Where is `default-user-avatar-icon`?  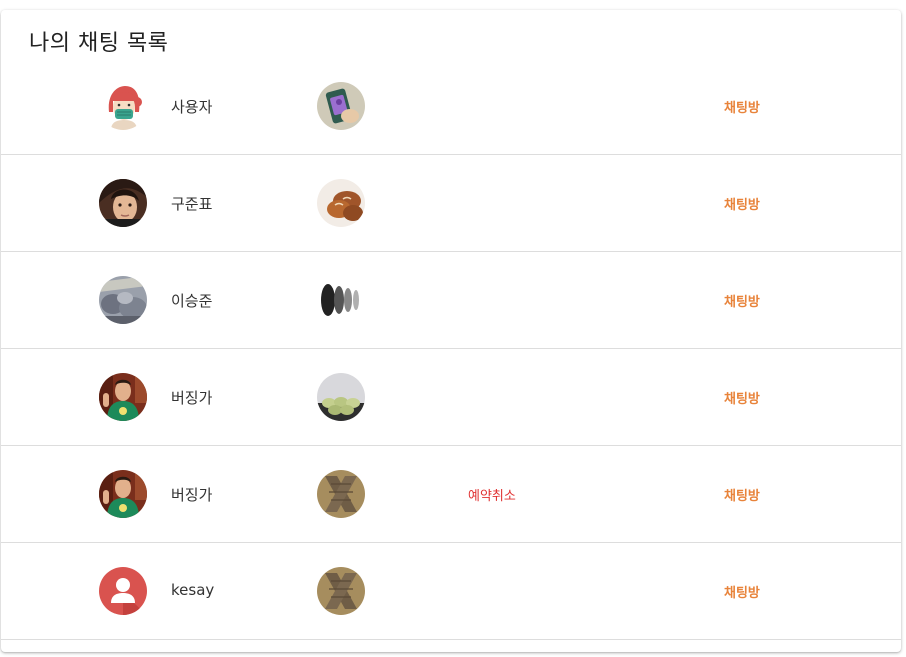
default-user-avatar-icon is located at coordinates (123, 591).